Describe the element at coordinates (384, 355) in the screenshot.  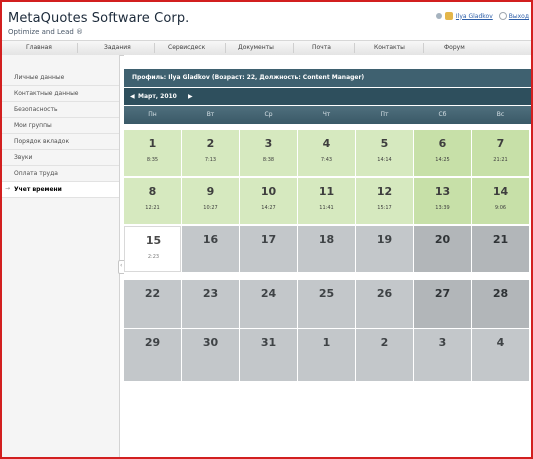
I see `calendar-day: 2` at that location.